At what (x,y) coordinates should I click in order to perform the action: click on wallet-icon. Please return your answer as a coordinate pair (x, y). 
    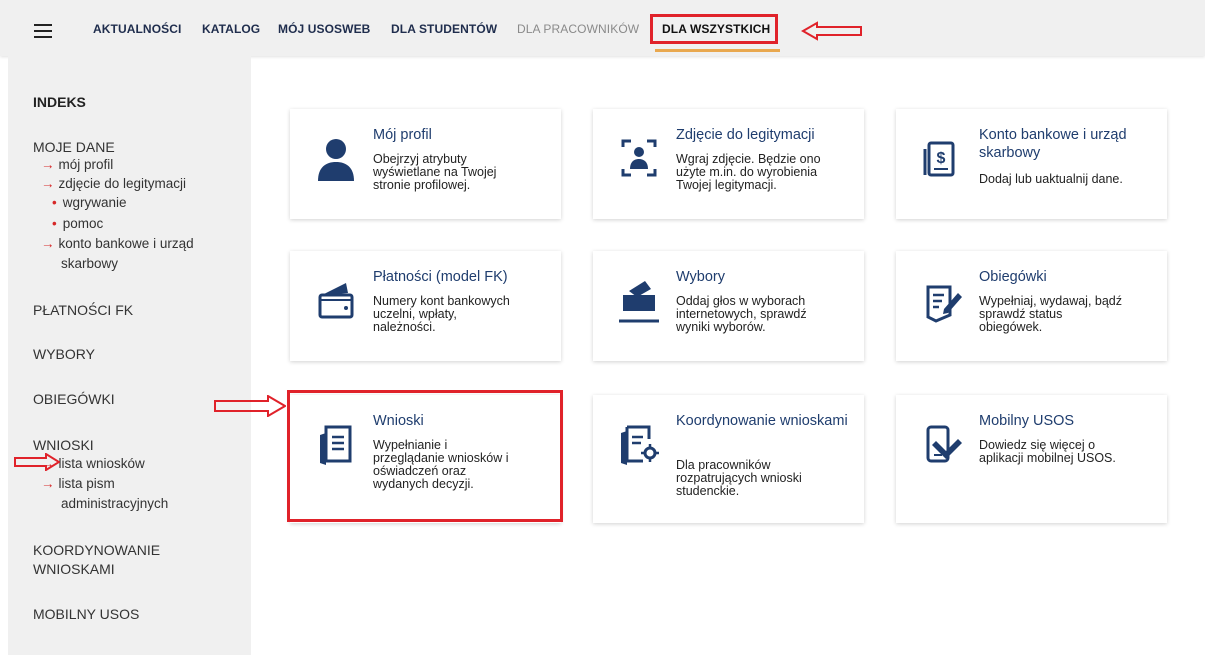
    Looking at the image, I should click on (336, 301).